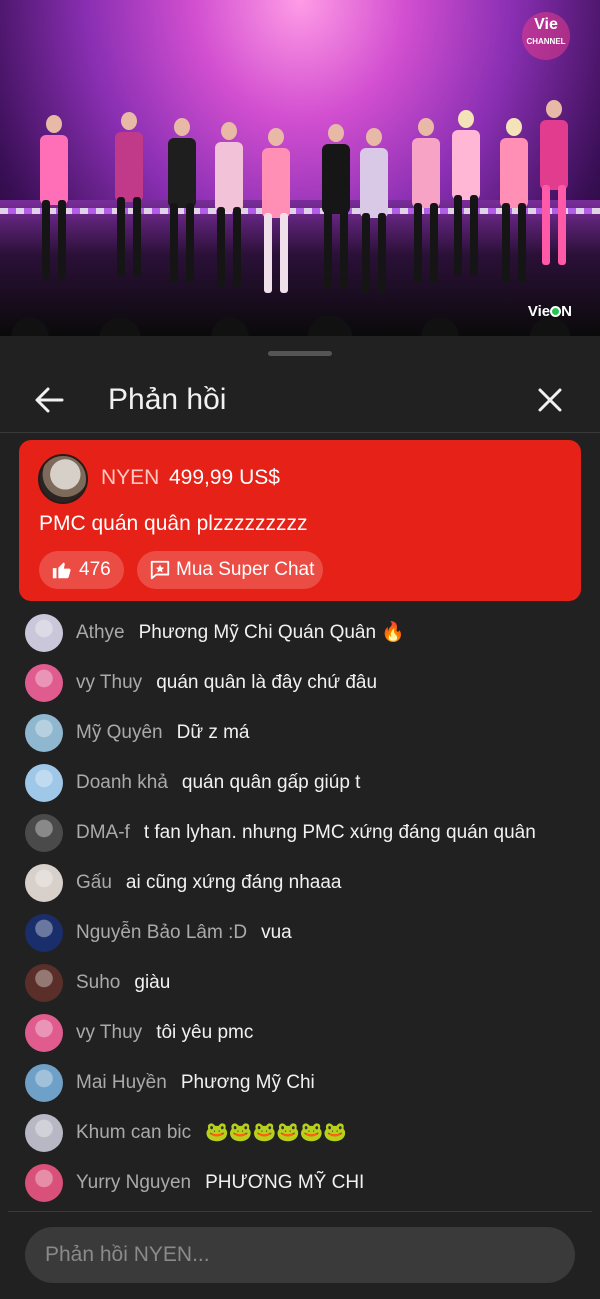 This screenshot has height=1299, width=600. I want to click on comment-line: Khum can bic 🐸🐸🐸🐸🐸🐸, so click(211, 1133).